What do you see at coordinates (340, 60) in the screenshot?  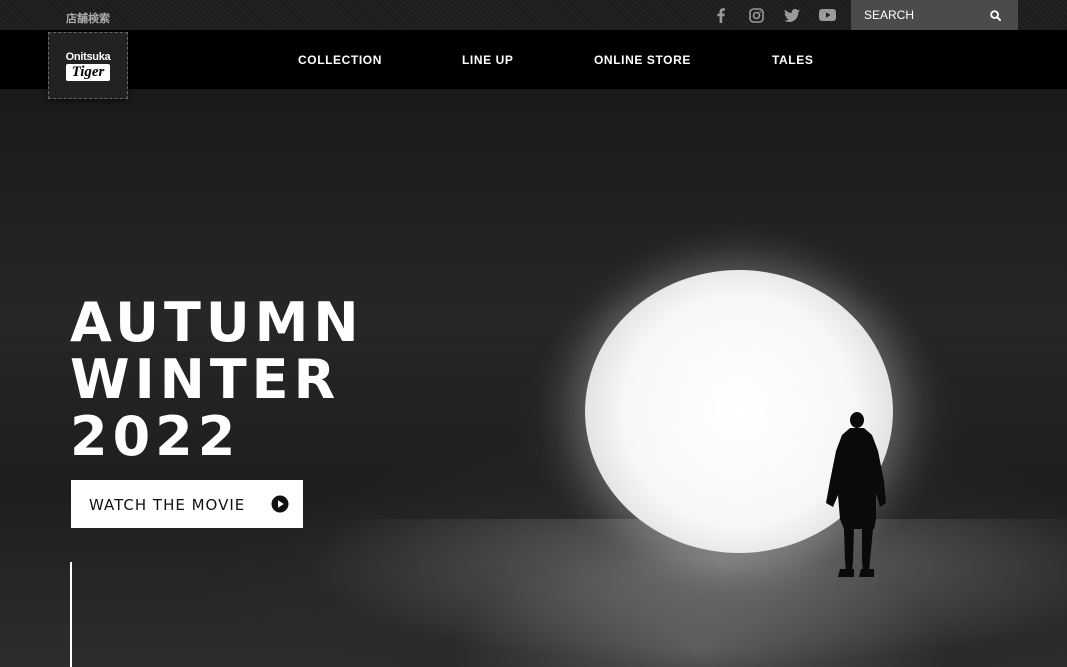 I see `nav-item-collection: COLLECTION` at bounding box center [340, 60].